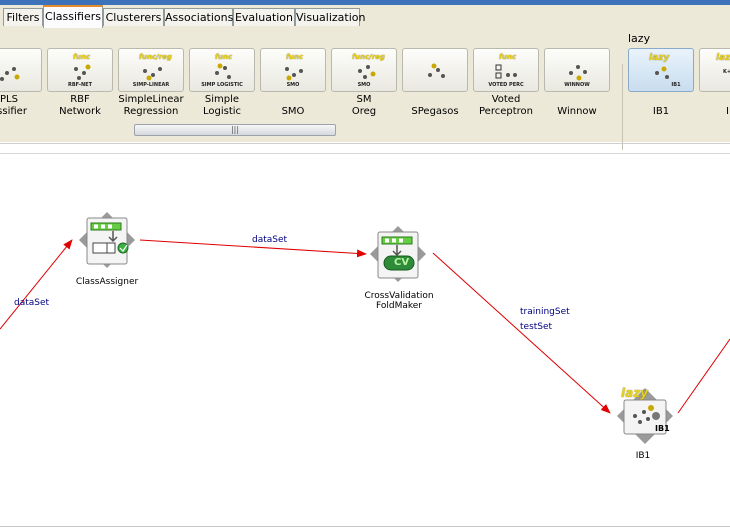  I want to click on class-assigner-icon, so click(107, 240).